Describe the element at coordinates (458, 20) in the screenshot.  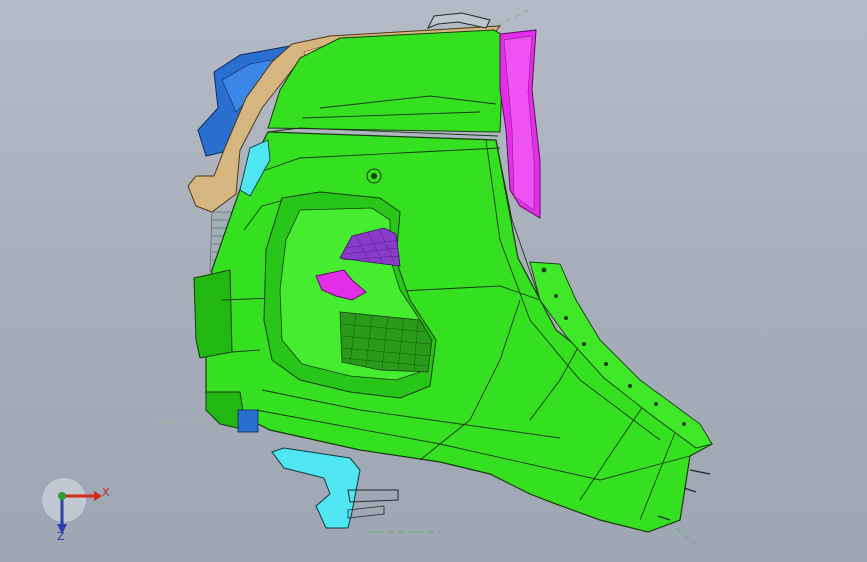
I see `top-clip` at that location.